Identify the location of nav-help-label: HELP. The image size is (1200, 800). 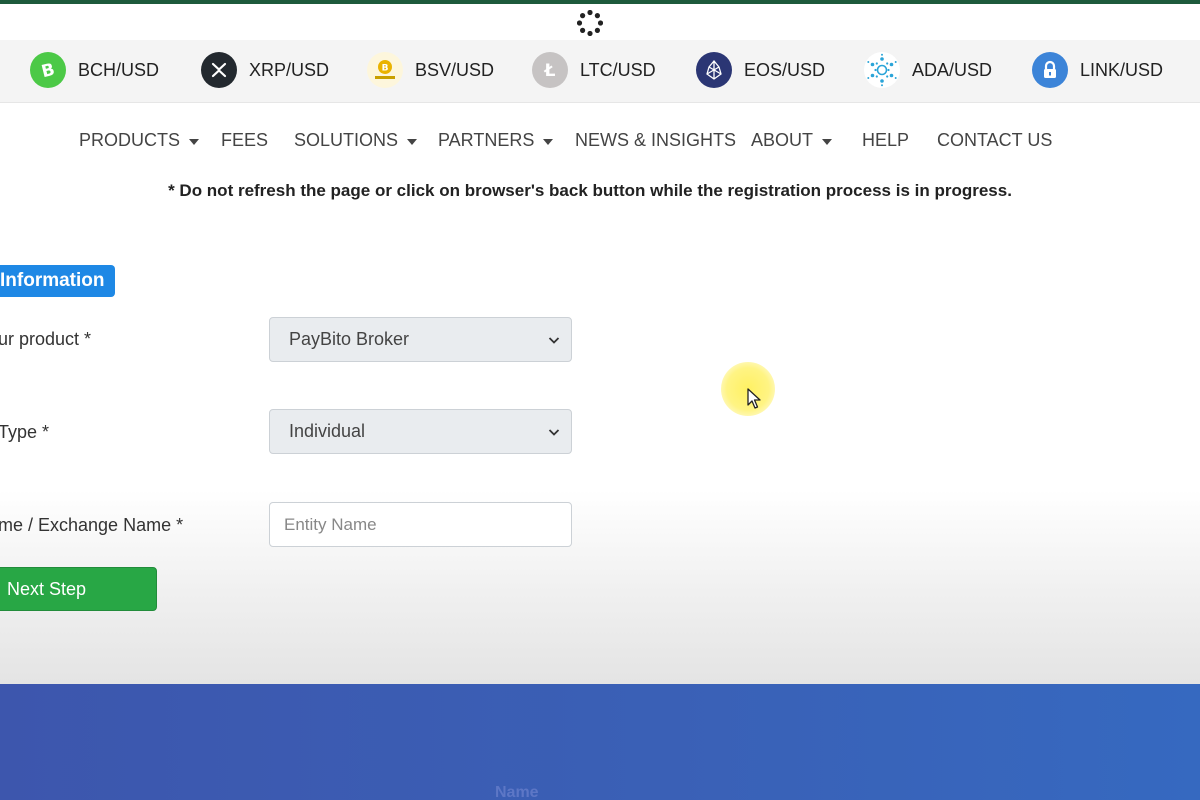
(886, 140).